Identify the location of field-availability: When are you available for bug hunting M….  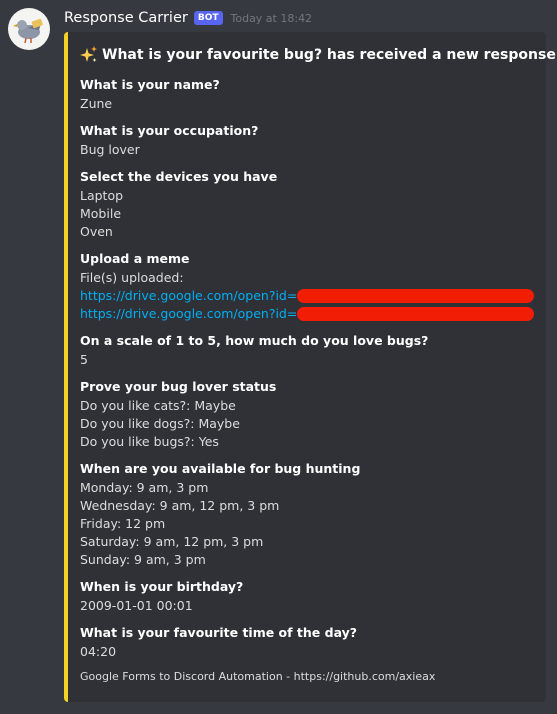
(307, 514).